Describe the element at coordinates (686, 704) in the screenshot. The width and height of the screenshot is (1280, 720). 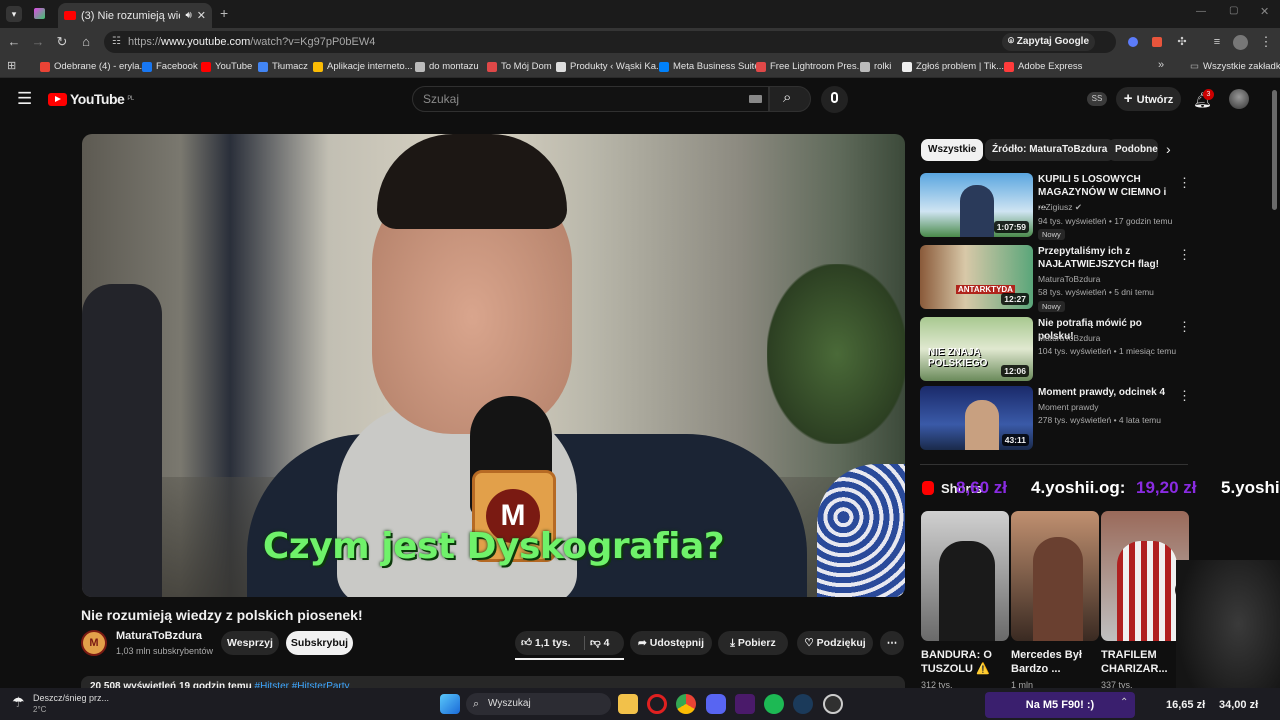
I see `chrome-icon` at that location.